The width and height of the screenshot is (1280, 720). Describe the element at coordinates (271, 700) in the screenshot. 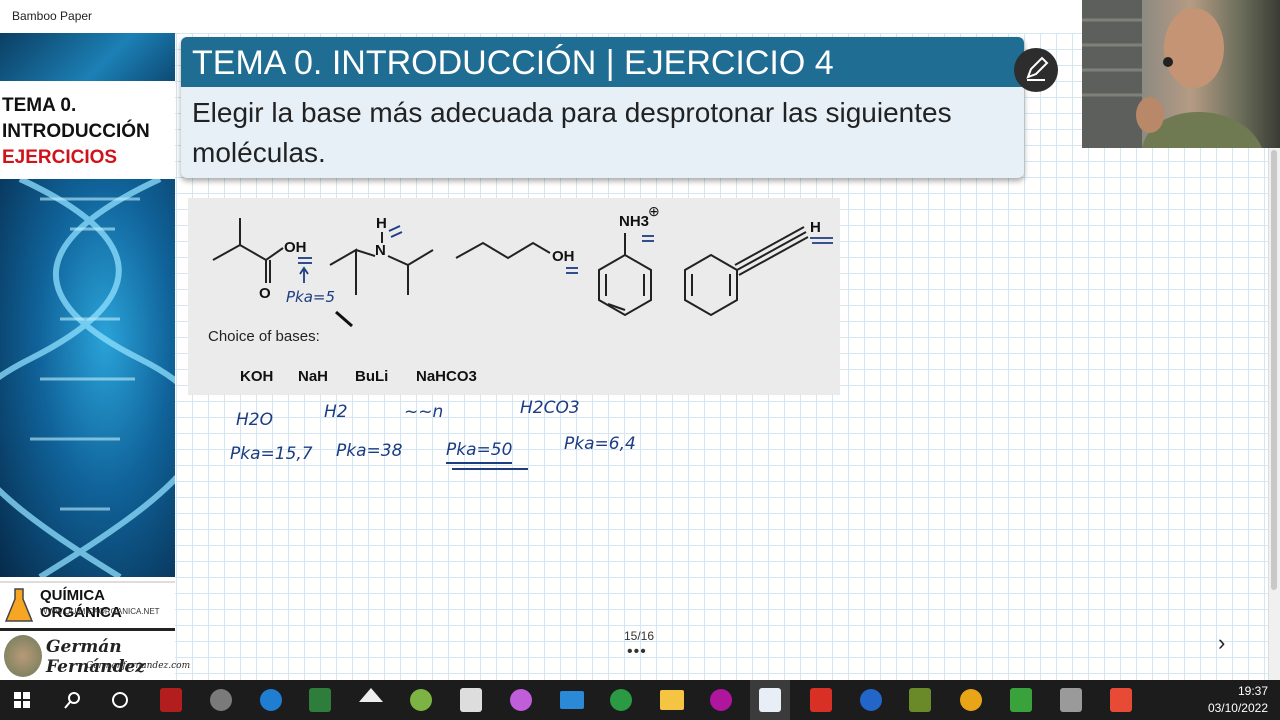

I see `stack-icon` at that location.